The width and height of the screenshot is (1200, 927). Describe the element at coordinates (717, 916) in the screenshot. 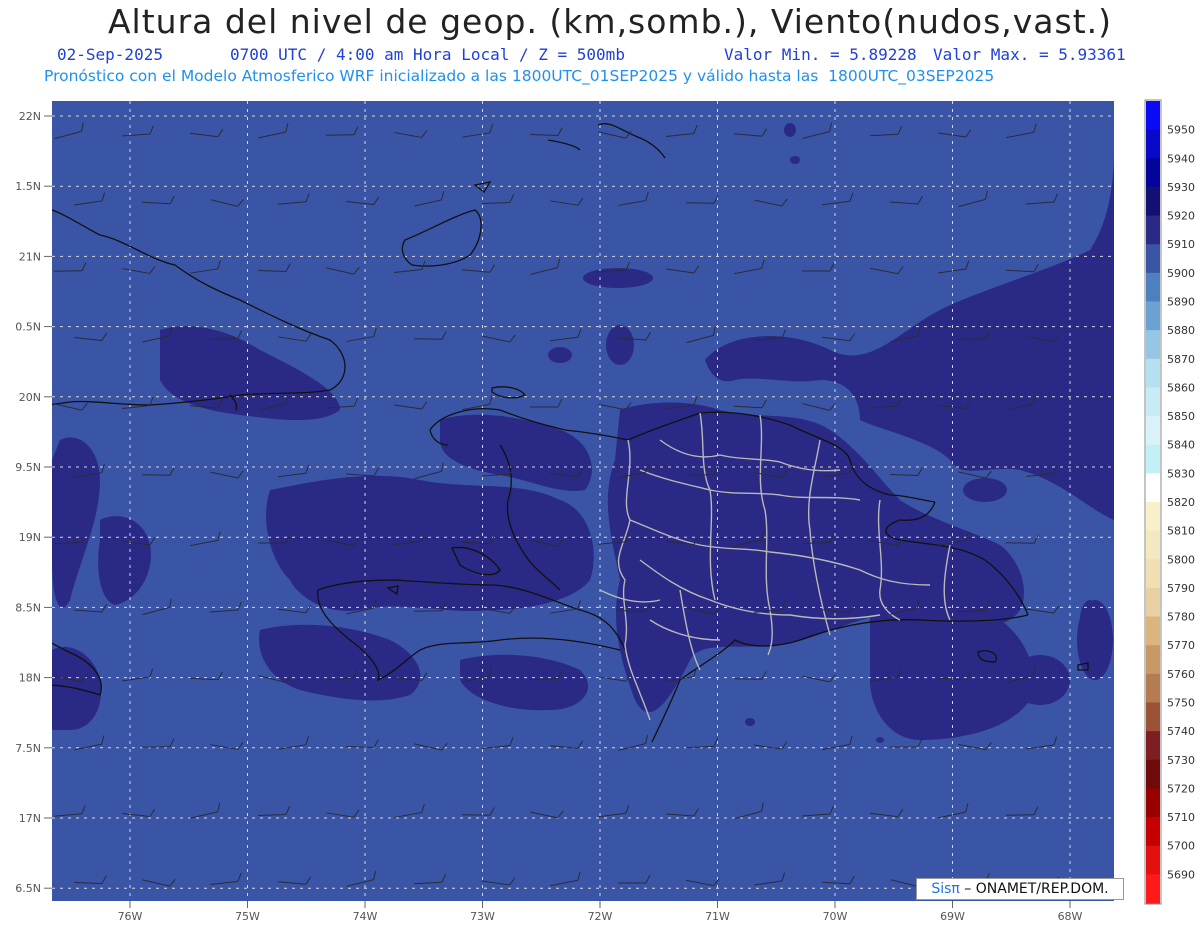

I see `lon-label: 71W` at that location.